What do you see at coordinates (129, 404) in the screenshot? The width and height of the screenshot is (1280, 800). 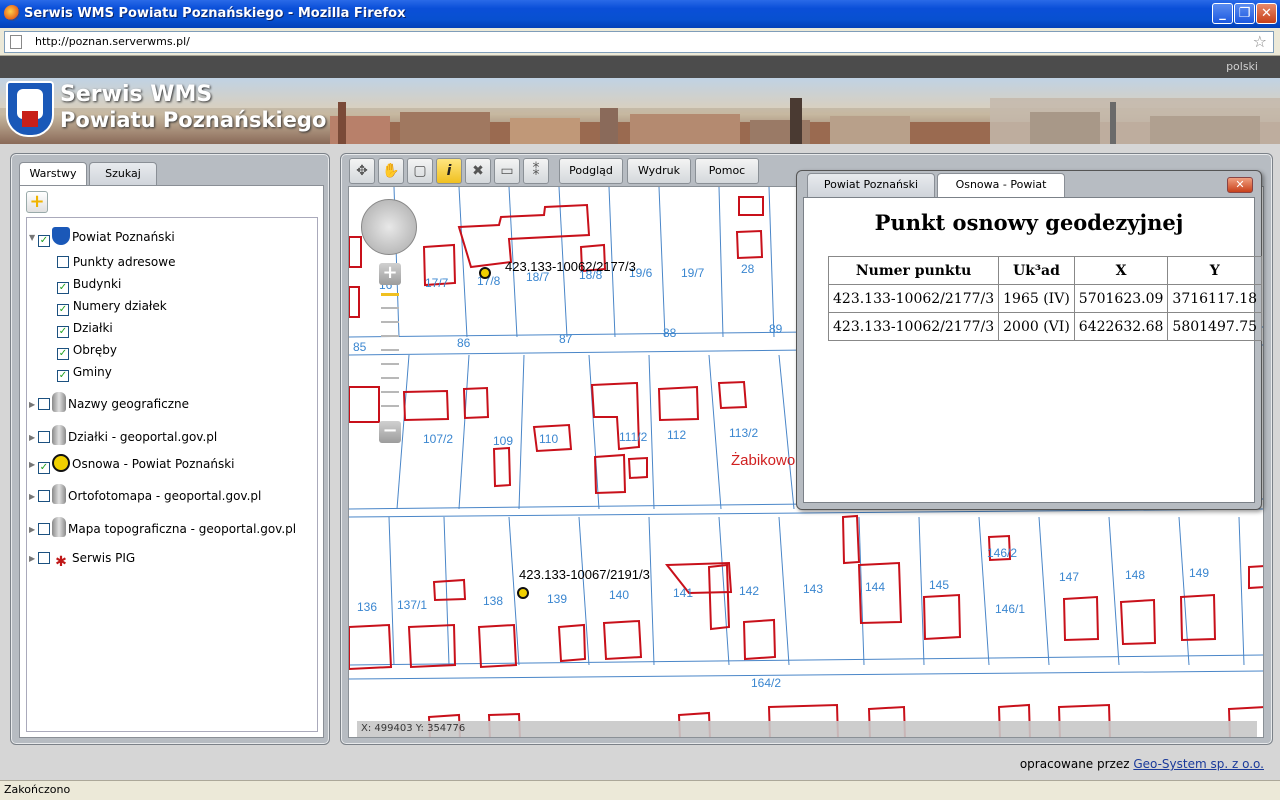 I see `layer-label: Nazwy geograficzne` at bounding box center [129, 404].